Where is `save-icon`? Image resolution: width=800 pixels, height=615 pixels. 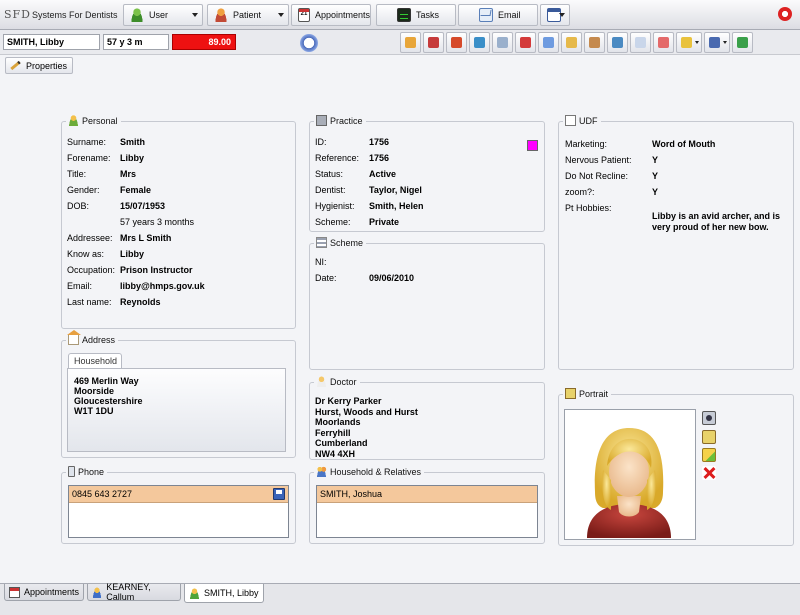
save-icon is located at coordinates (279, 494).